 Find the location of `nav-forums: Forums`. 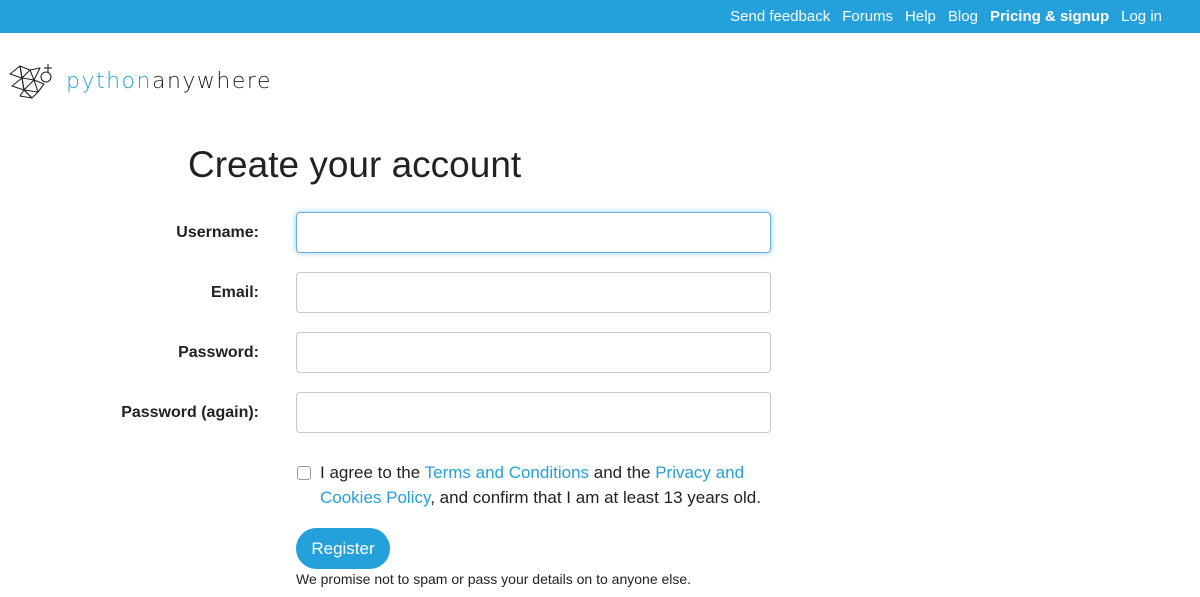

nav-forums: Forums is located at coordinates (867, 16).